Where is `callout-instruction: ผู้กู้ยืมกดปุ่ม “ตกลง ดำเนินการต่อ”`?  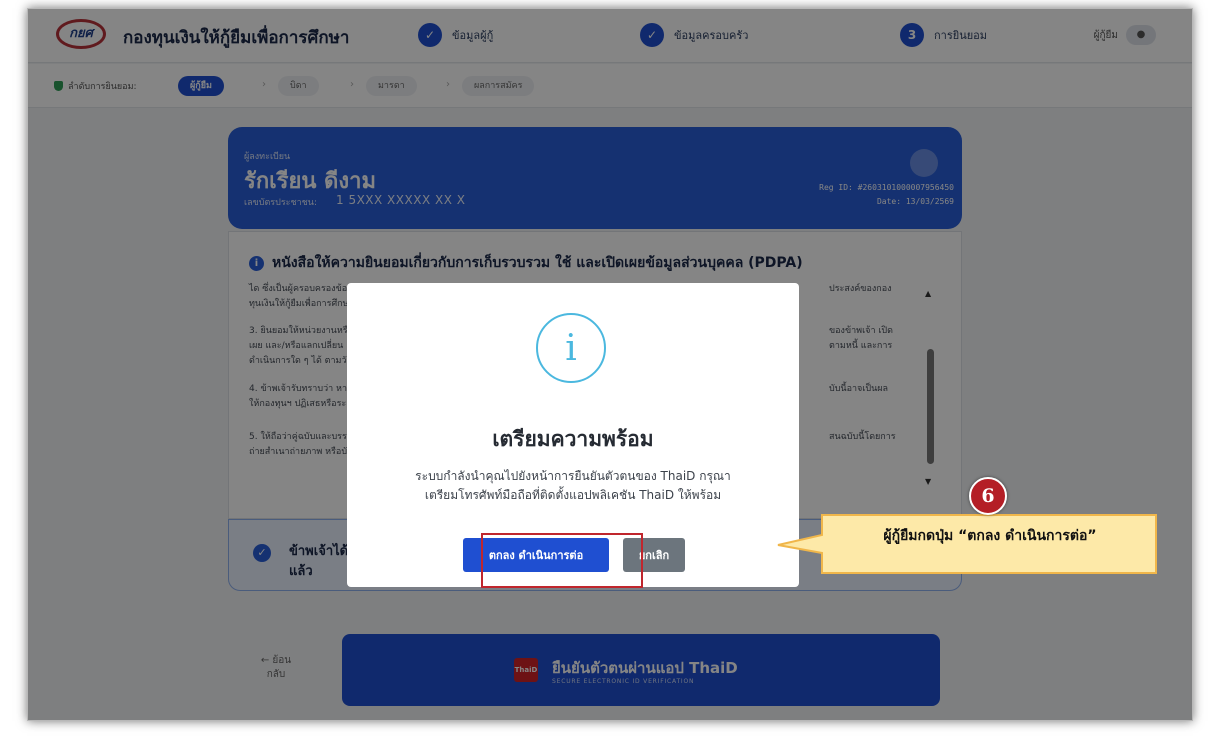
callout-instruction: ผู้กู้ยืมกดปุ่ม “ตกลง ดำเนินการต่อ” is located at coordinates (990, 536).